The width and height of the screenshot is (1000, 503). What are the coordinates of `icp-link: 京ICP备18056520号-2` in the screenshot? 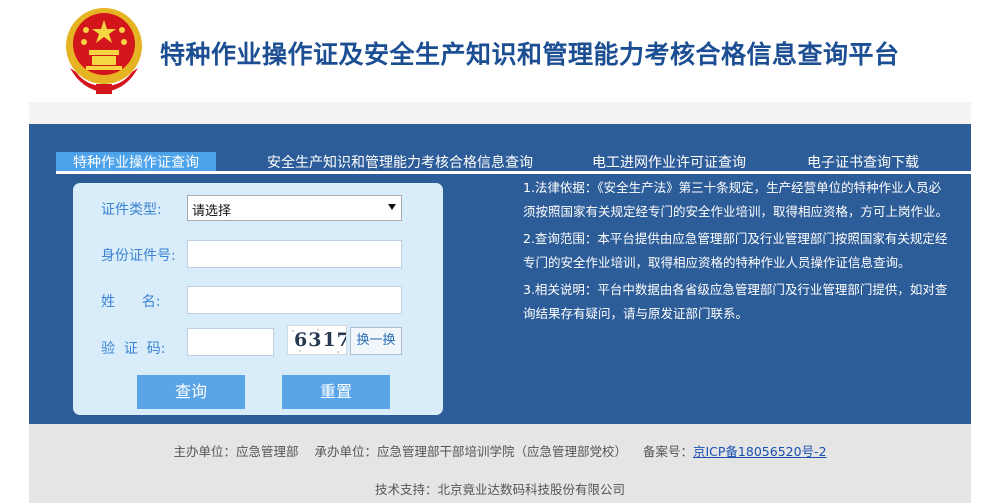 It's located at (760, 451).